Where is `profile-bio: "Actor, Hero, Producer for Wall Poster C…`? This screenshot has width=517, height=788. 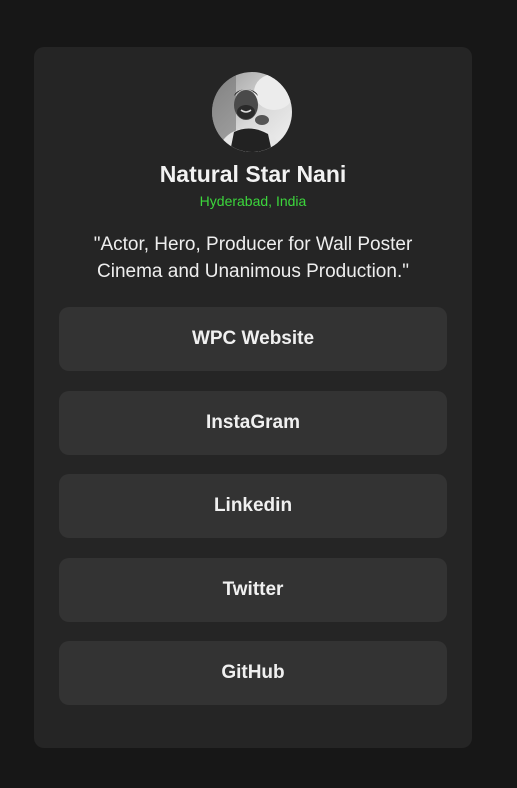 profile-bio: "Actor, Hero, Producer for Wall Poster C… is located at coordinates (253, 258).